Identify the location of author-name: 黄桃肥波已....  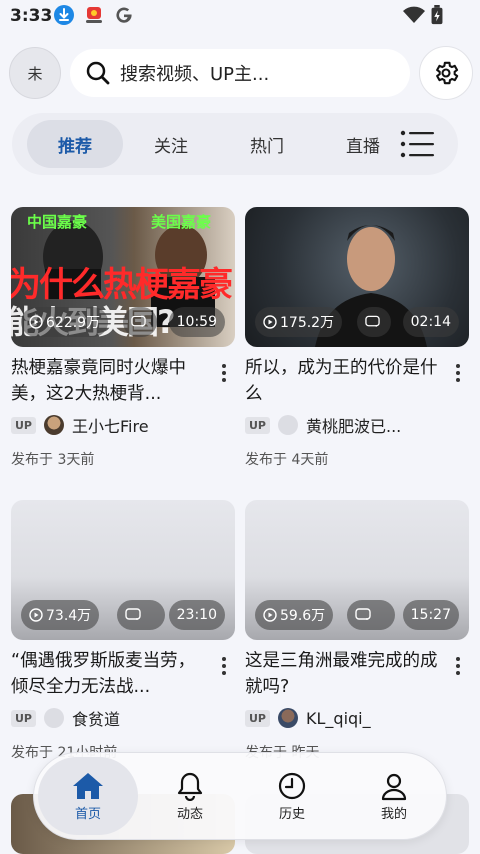
(354, 426).